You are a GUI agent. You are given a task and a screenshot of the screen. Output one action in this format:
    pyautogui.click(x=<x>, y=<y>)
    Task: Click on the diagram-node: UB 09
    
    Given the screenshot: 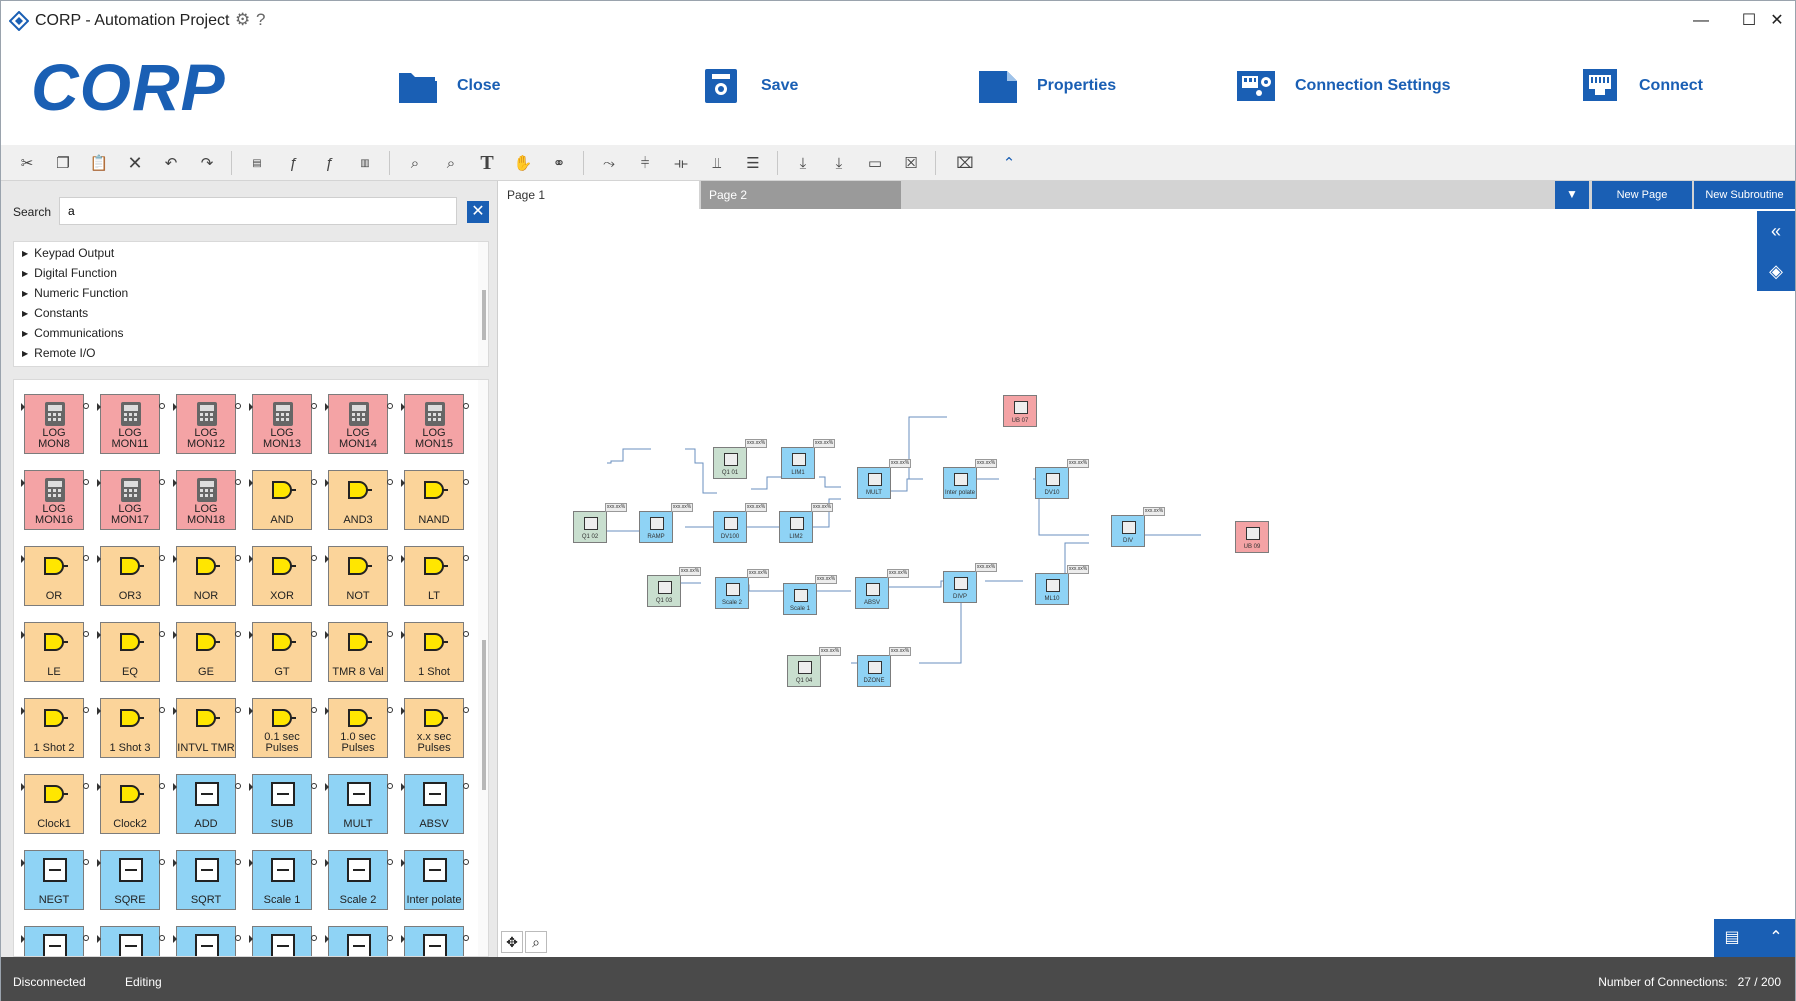 What is the action you would take?
    pyautogui.click(x=1252, y=537)
    